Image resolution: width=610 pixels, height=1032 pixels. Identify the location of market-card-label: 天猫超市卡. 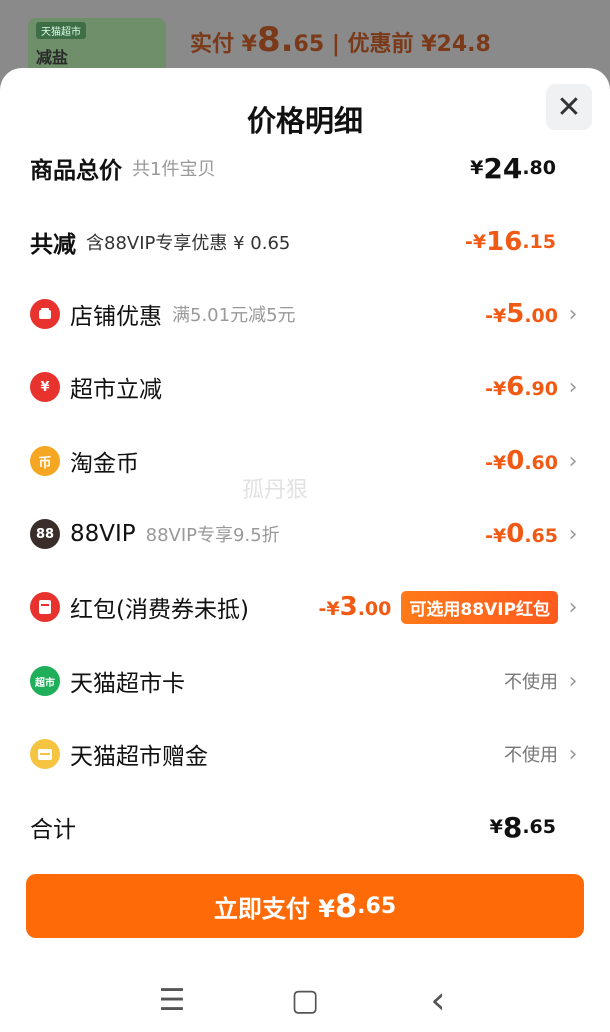
(127, 684).